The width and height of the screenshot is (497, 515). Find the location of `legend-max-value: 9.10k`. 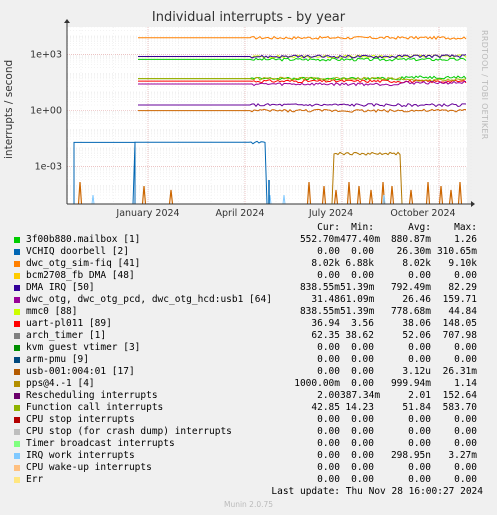

legend-max-value: 9.10k is located at coordinates (462, 263).